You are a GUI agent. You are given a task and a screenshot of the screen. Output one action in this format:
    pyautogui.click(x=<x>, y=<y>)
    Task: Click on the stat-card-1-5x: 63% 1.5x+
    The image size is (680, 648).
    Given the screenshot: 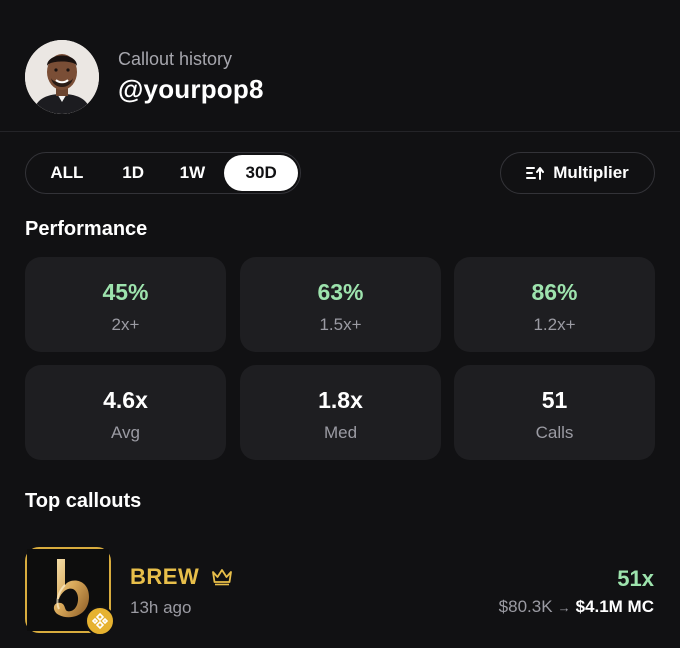 What is the action you would take?
    pyautogui.click(x=340, y=304)
    